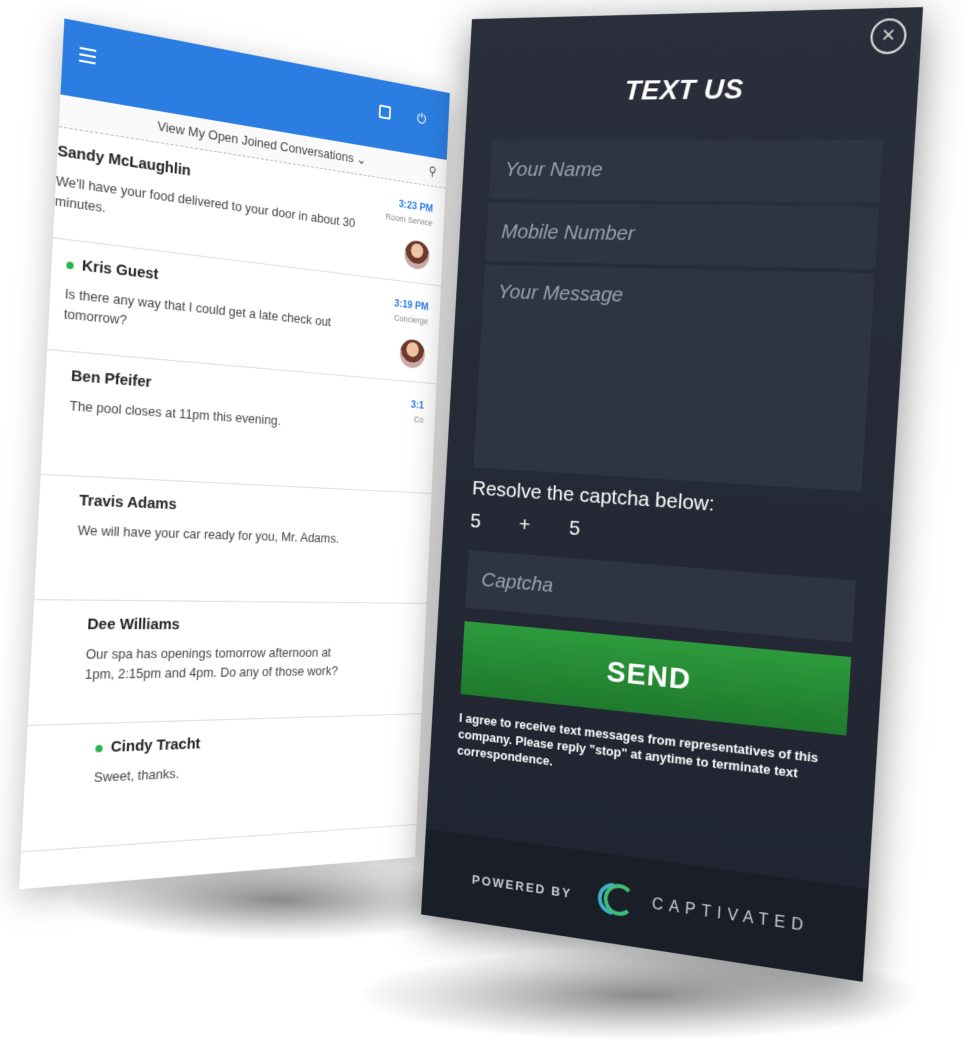  I want to click on conversation-contact-name: Travis Adams, so click(221, 506).